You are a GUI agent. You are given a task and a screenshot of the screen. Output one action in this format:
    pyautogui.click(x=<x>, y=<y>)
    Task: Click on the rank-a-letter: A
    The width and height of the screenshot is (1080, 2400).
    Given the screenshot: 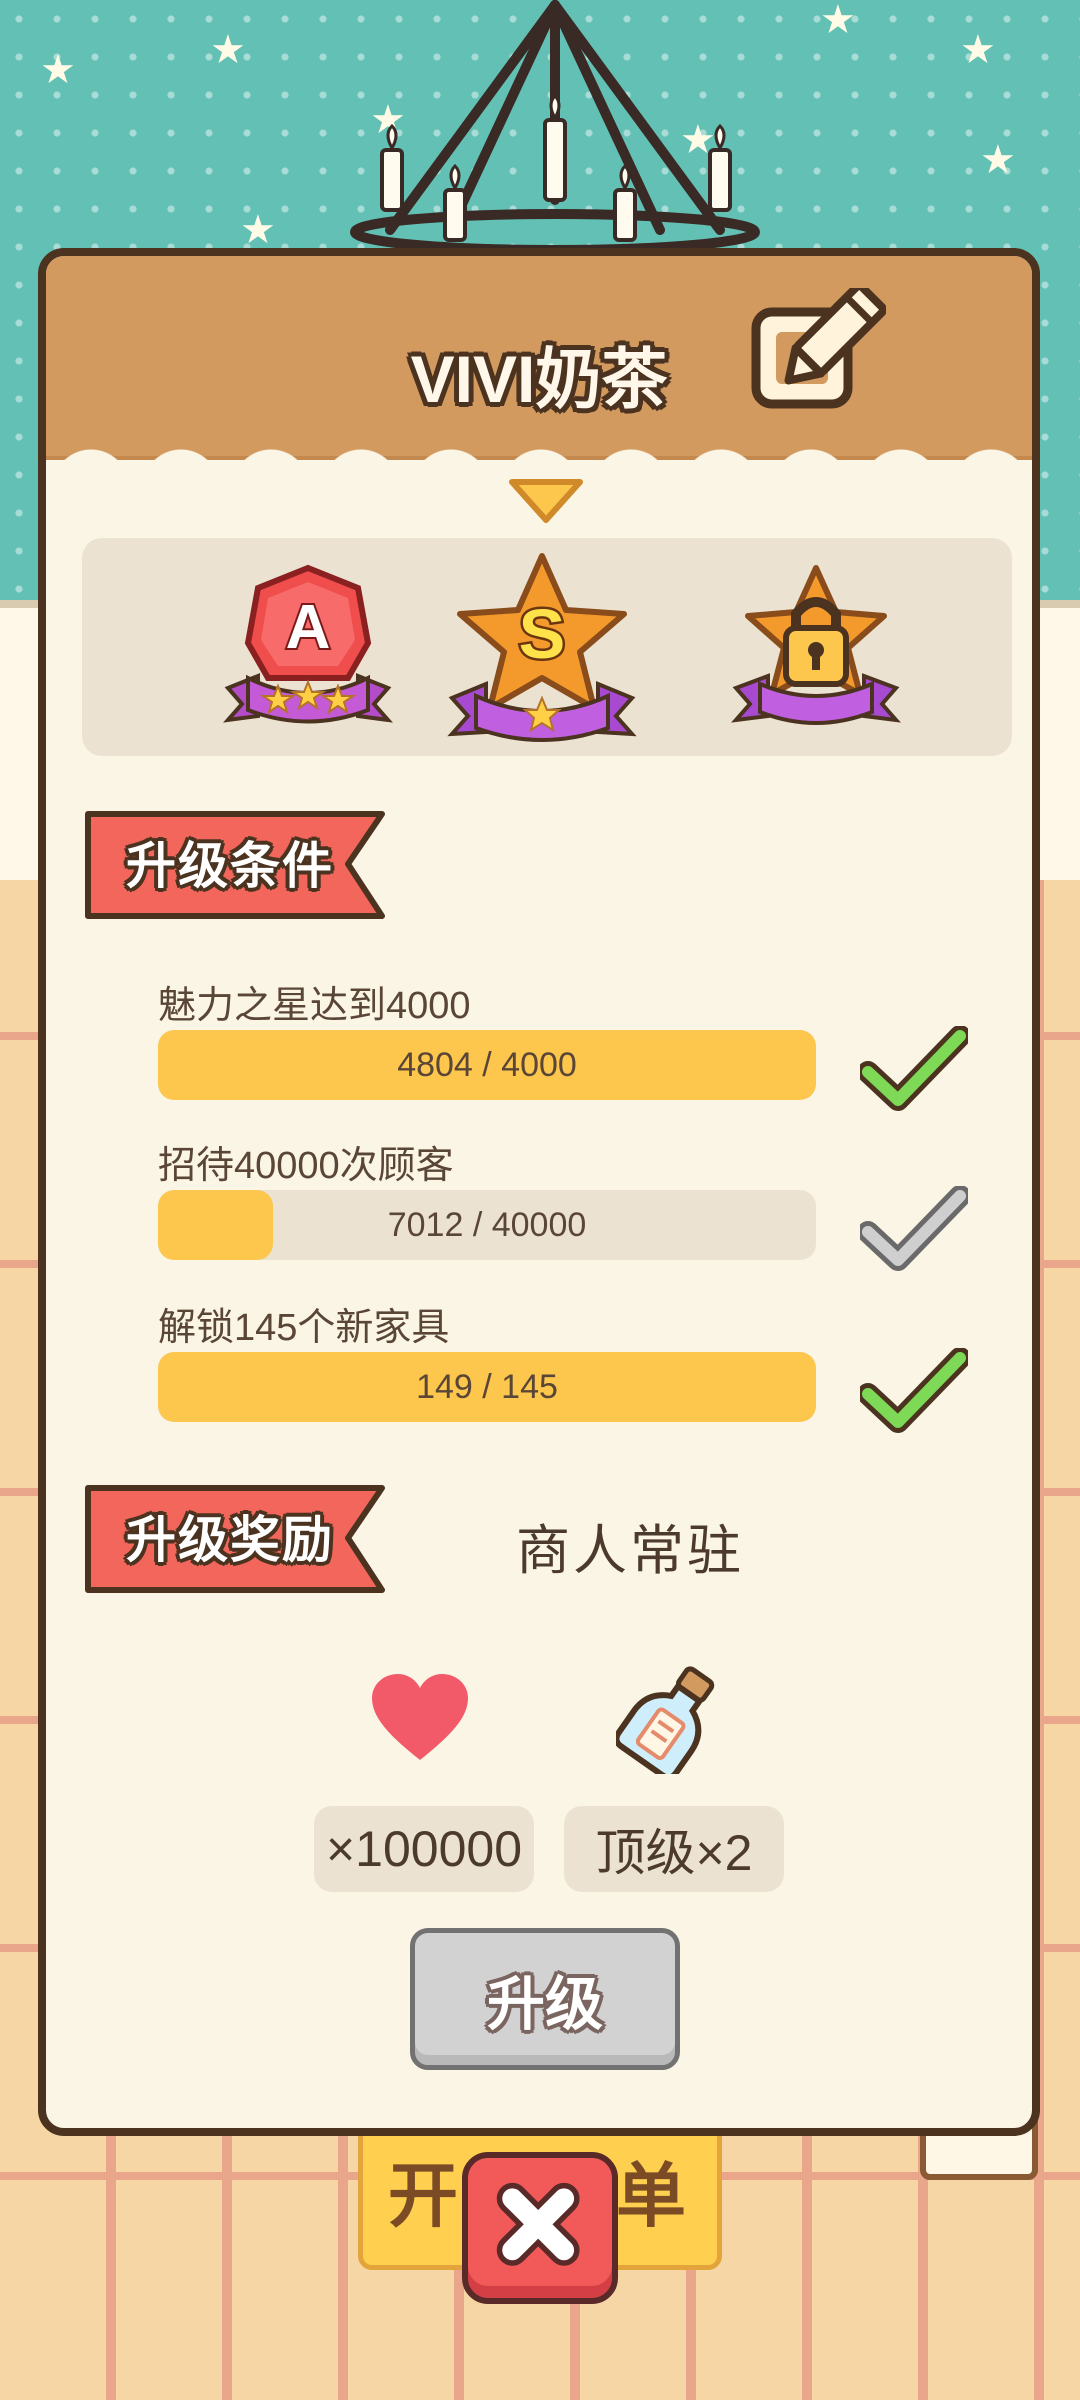 What is the action you would take?
    pyautogui.click(x=308, y=627)
    